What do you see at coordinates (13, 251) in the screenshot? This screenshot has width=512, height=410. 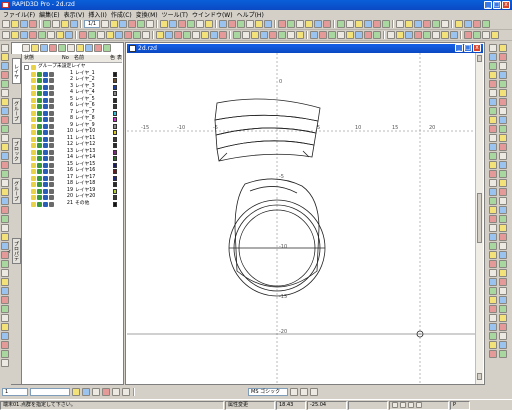 I see `tab-property: プロパティ` at bounding box center [13, 251].